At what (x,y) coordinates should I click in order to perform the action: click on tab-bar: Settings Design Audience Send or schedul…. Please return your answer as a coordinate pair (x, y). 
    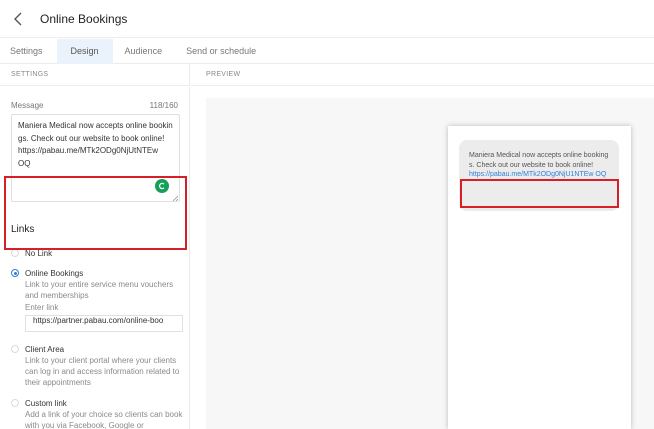
    Looking at the image, I should click on (327, 51).